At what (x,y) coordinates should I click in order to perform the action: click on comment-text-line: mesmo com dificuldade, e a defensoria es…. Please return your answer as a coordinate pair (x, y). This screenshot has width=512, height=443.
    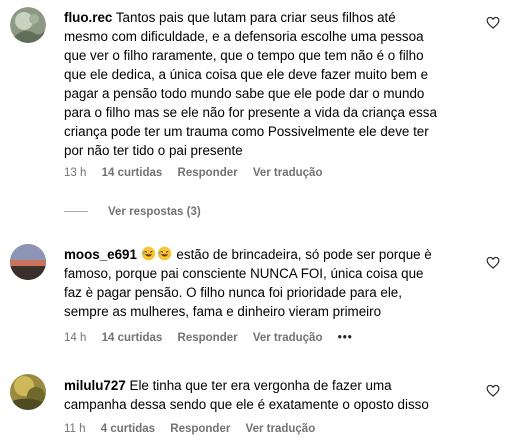
    Looking at the image, I should click on (244, 36).